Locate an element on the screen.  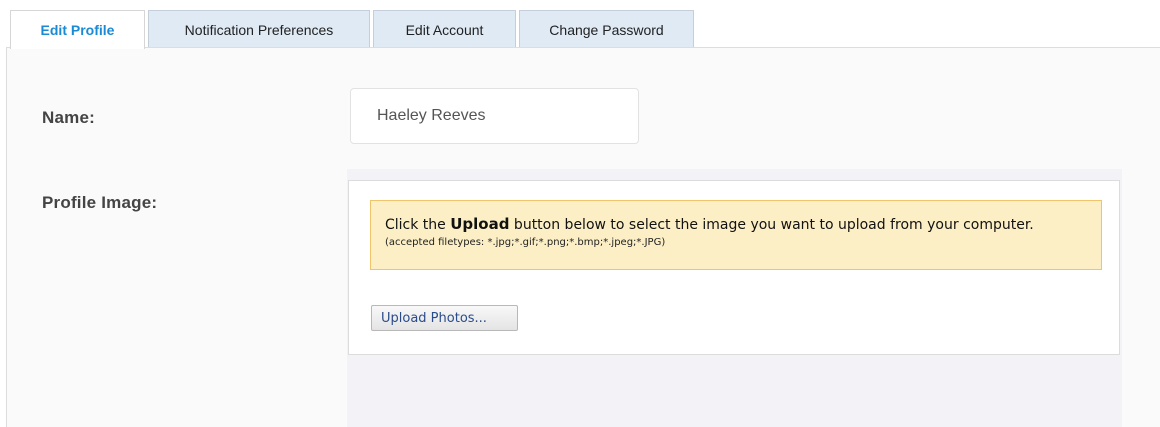
tab-edit-profile: Edit Profile is located at coordinates (77, 29).